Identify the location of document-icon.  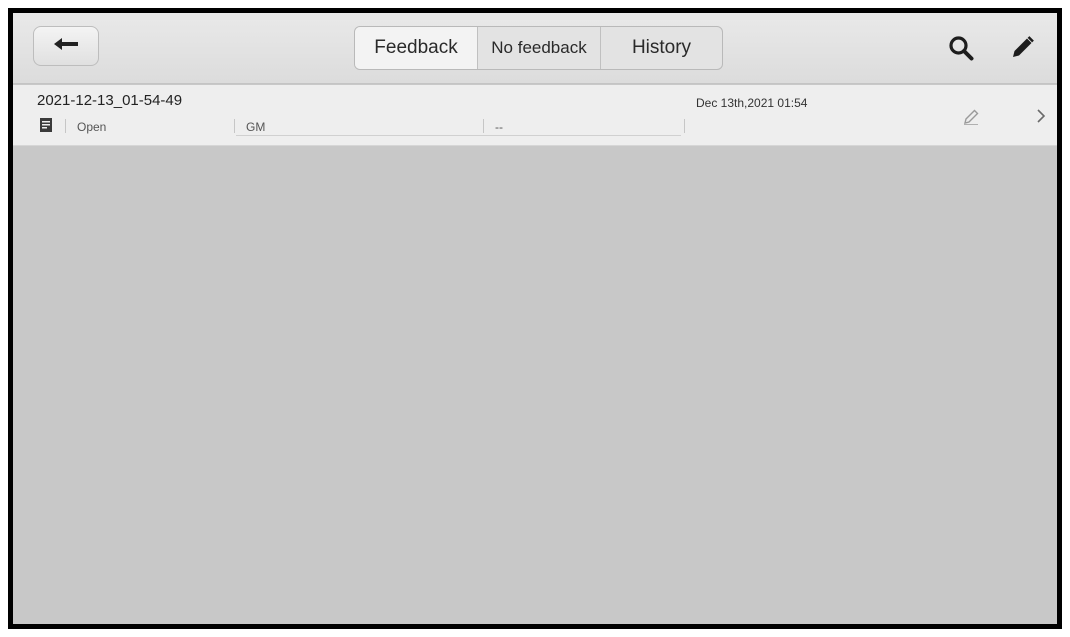
(46, 125).